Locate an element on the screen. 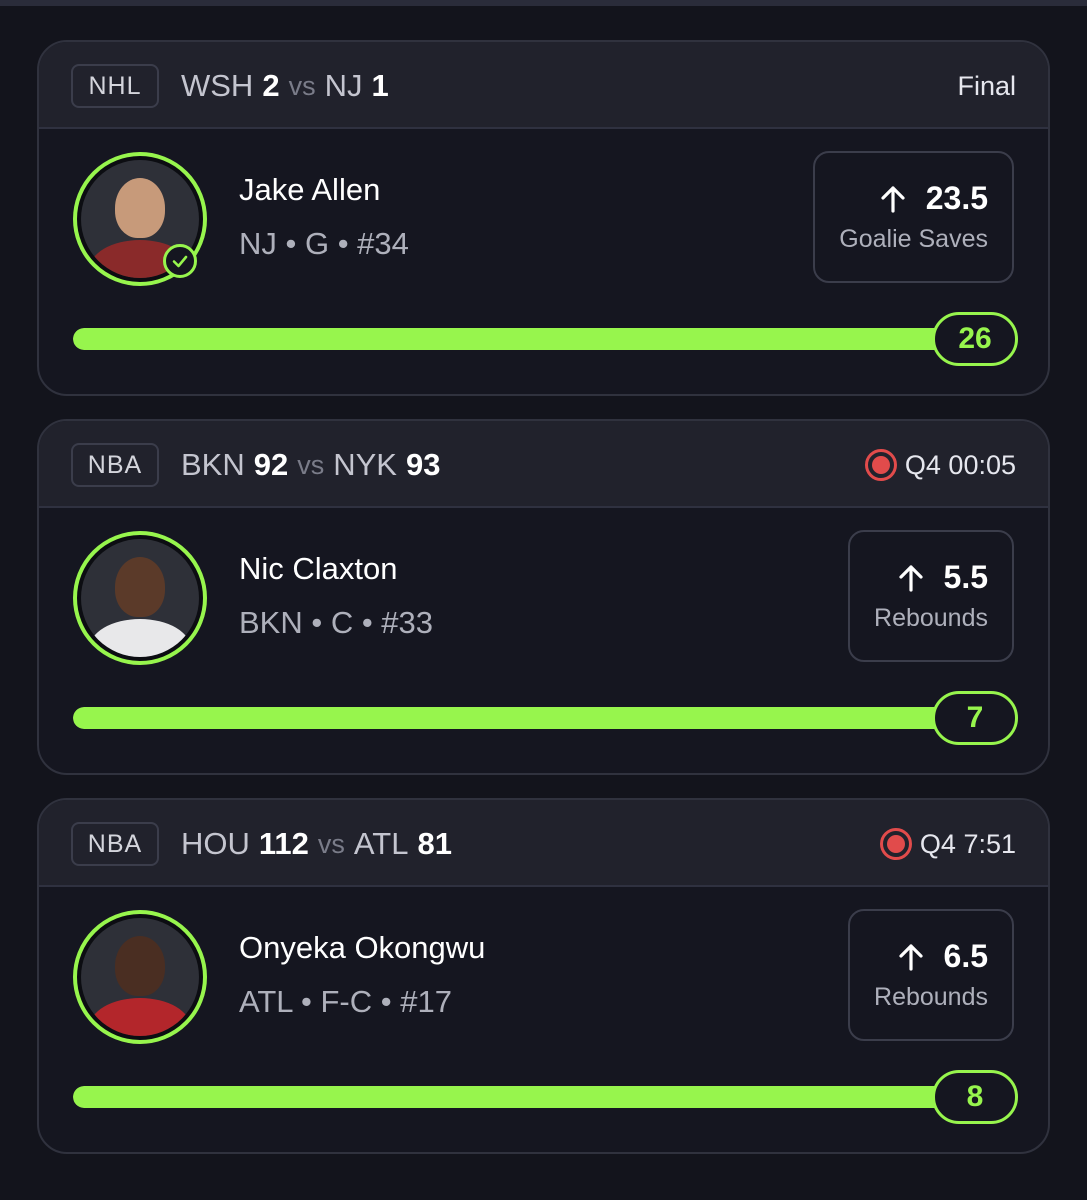 This screenshot has height=1200, width=1087. player-name: Jake Allen is located at coordinates (310, 189).